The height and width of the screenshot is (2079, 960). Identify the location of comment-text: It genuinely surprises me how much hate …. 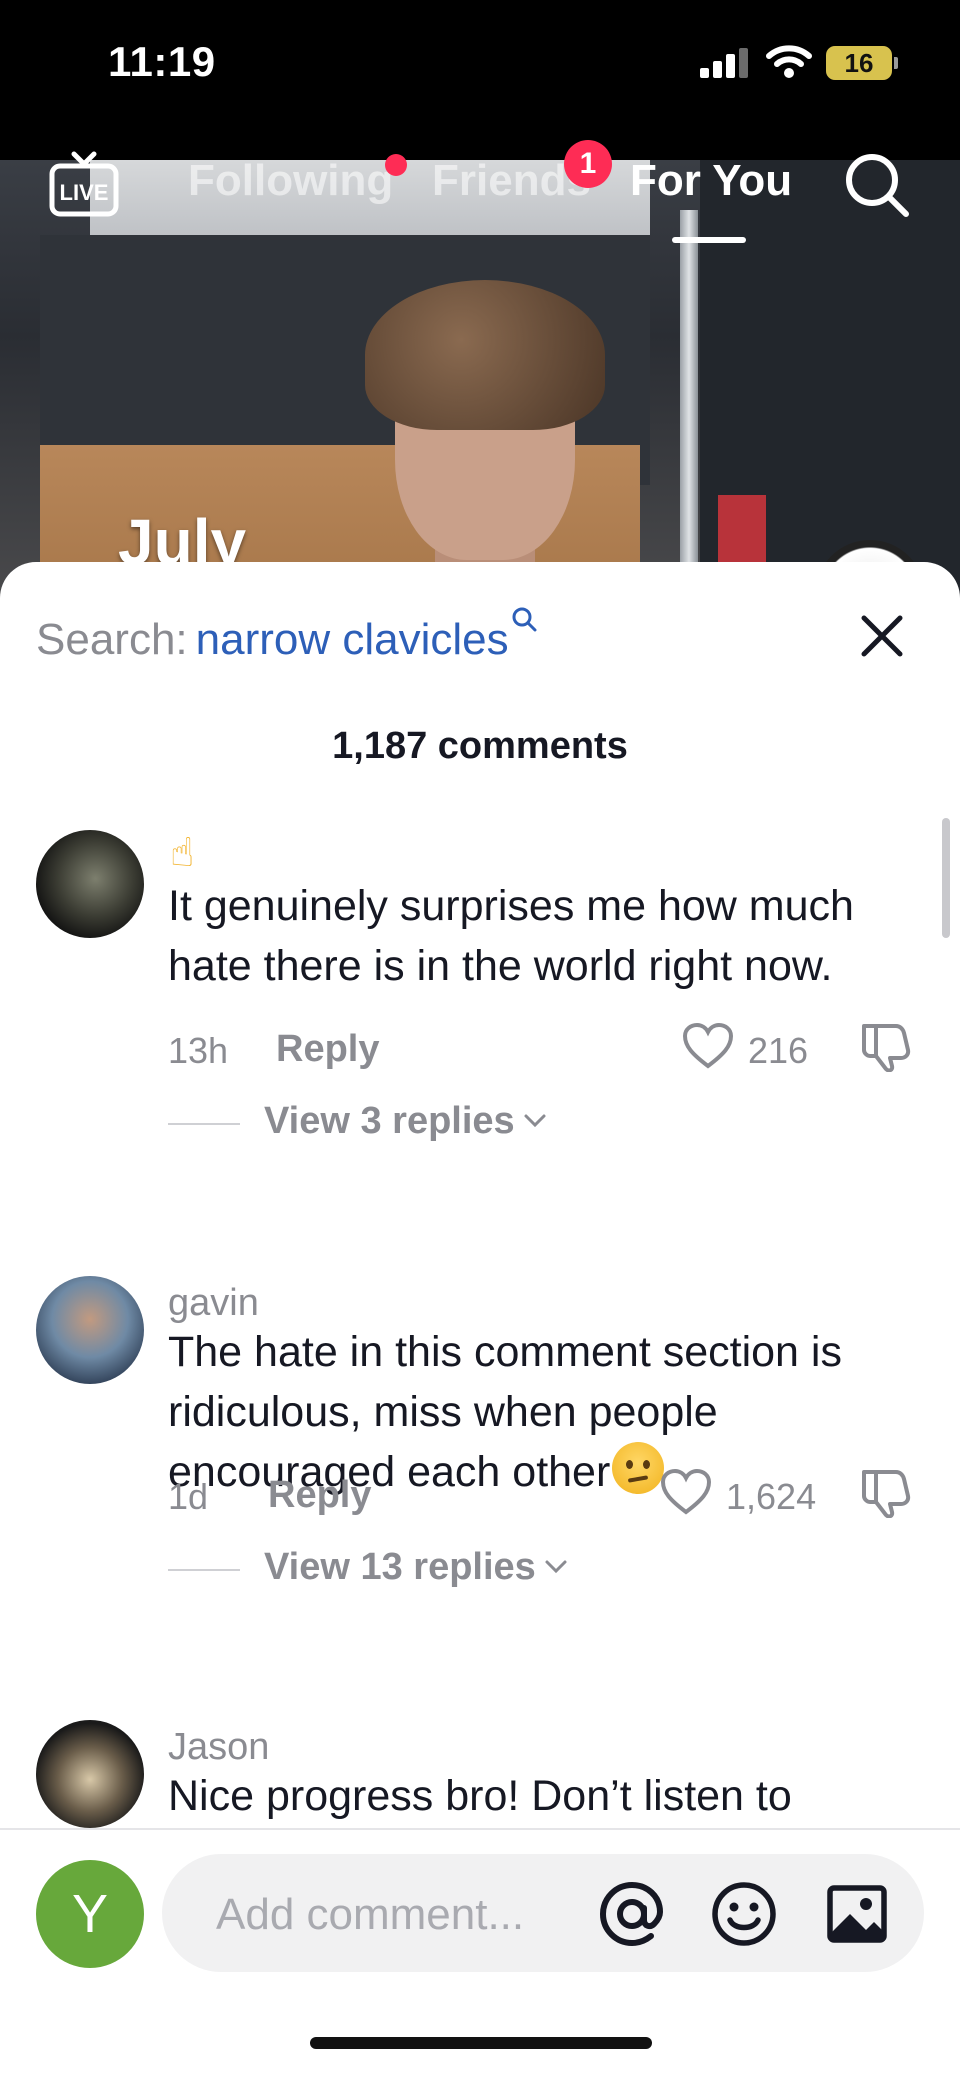
(511, 936).